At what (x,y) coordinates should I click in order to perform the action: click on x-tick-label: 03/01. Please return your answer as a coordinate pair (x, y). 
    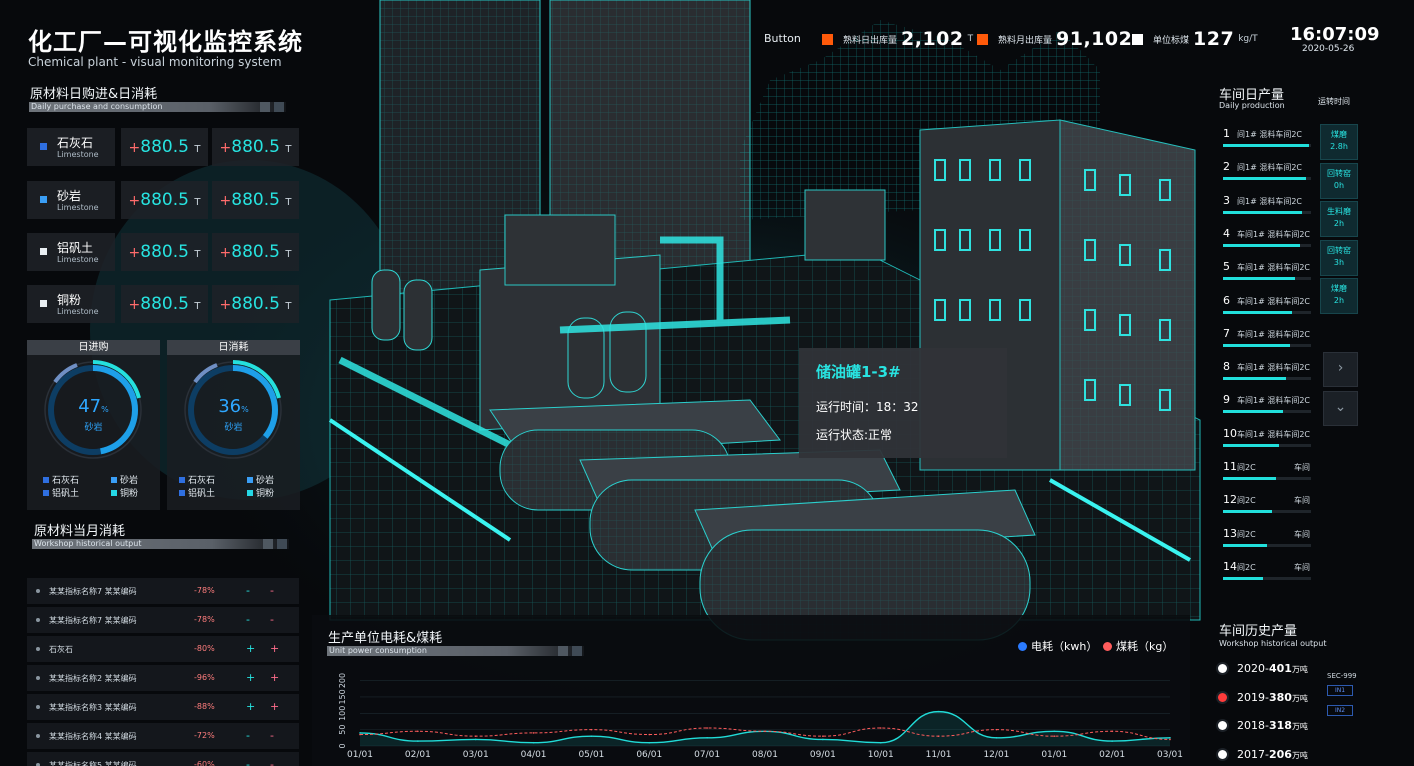
    Looking at the image, I should click on (1170, 755).